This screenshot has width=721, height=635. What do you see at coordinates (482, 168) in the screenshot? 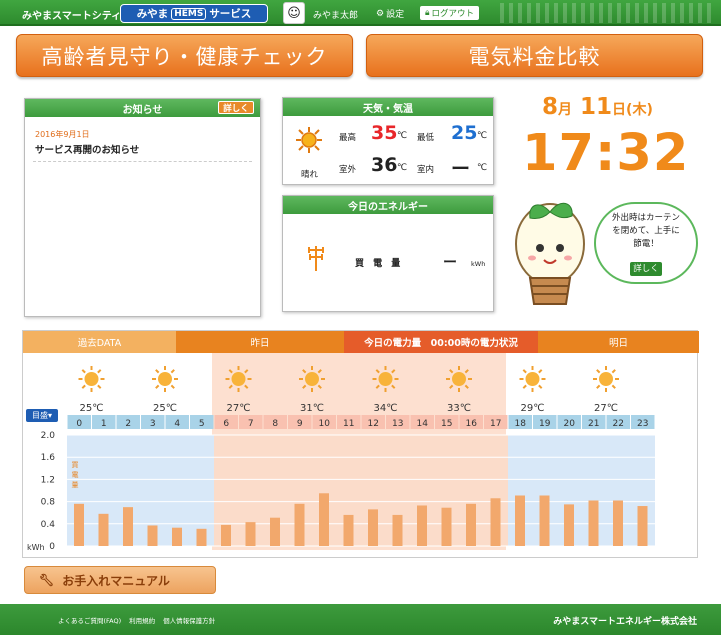
I see `indoor-unit: ℃` at bounding box center [482, 168].